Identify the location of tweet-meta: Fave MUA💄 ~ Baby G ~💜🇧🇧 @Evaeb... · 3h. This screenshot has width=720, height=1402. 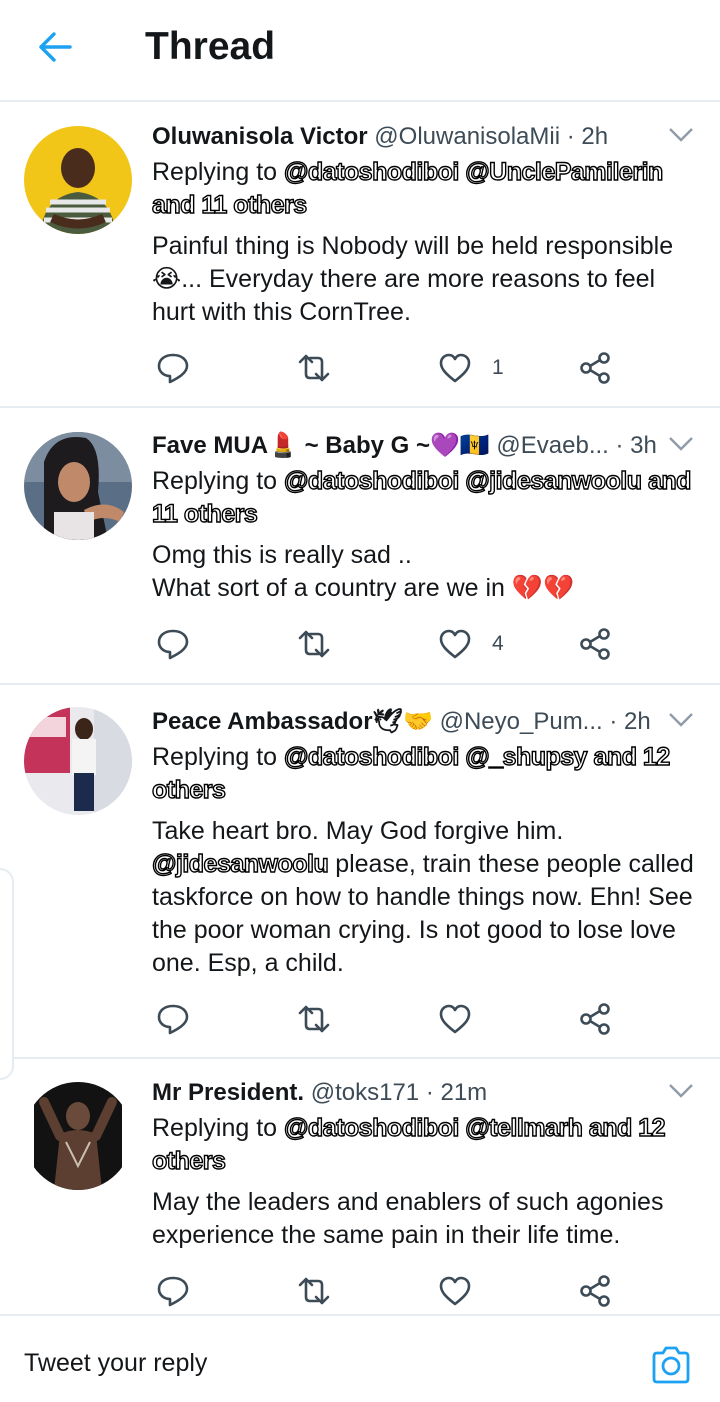
(404, 445).